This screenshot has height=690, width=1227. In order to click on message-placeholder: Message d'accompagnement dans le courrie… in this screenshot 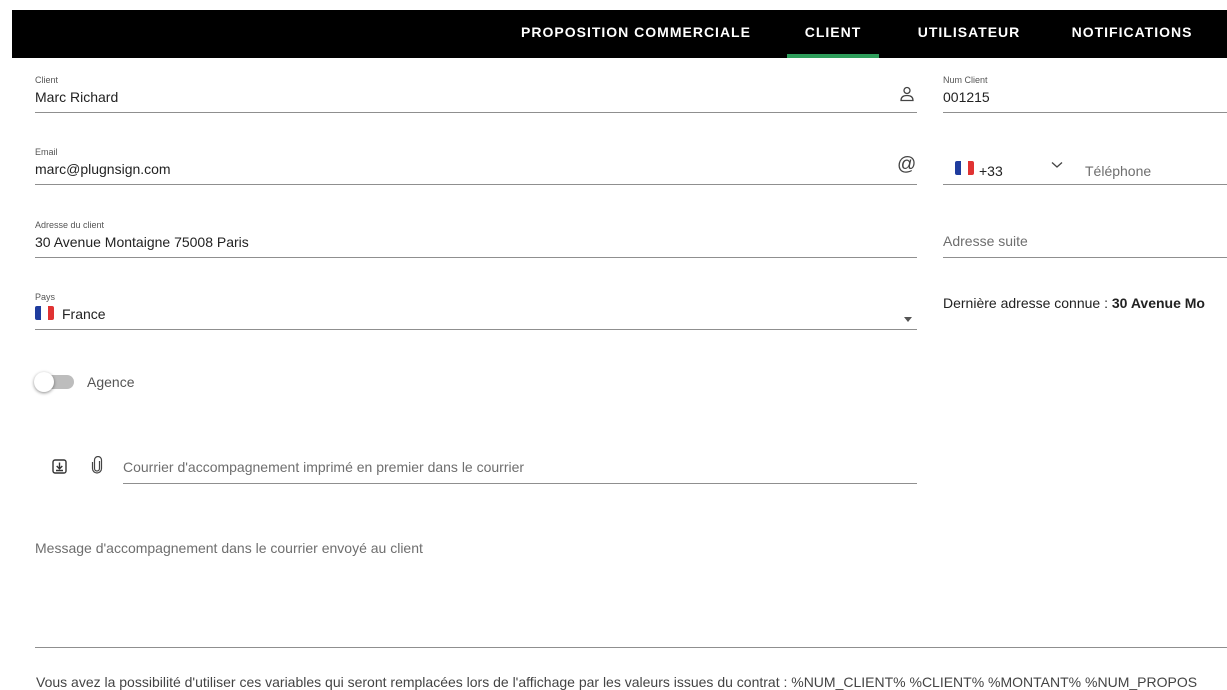, I will do `click(229, 548)`.